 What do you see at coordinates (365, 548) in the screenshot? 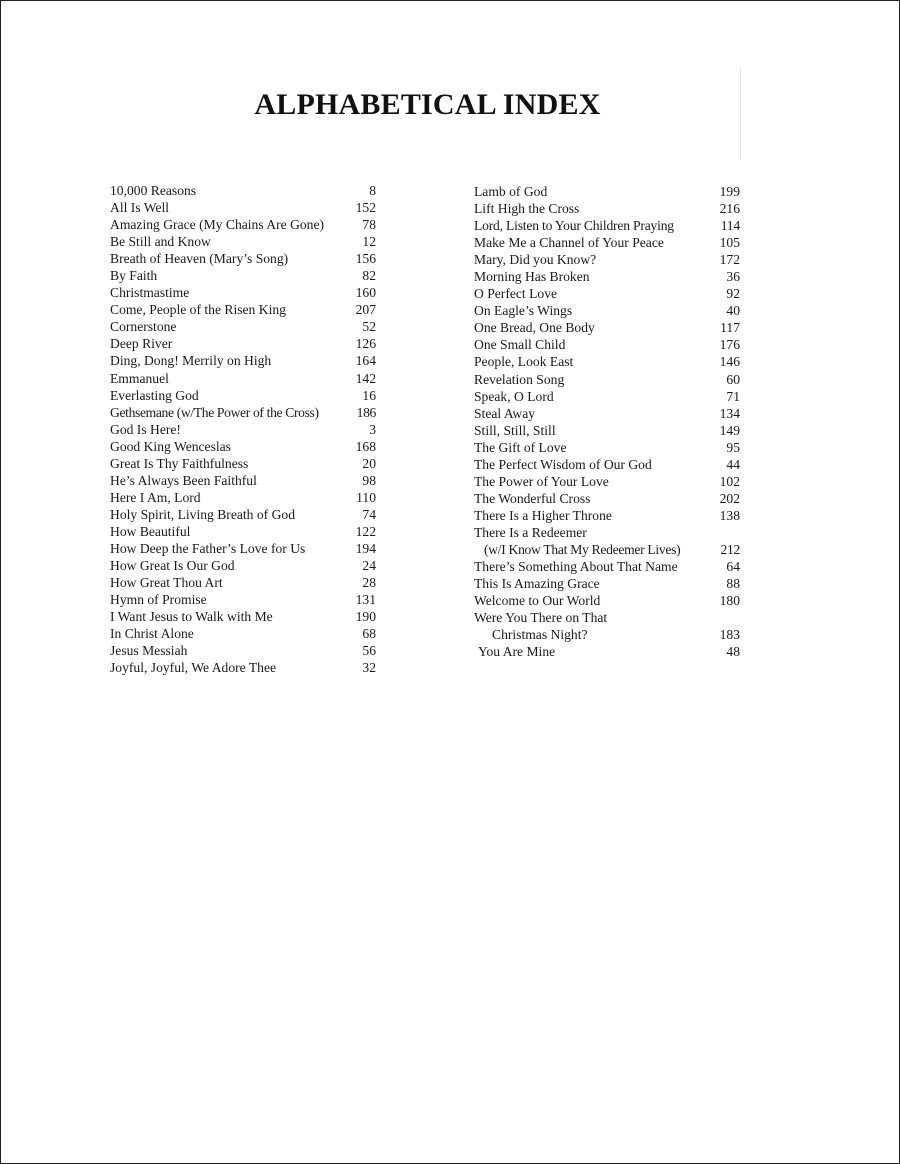
I see `entry-page: 194` at bounding box center [365, 548].